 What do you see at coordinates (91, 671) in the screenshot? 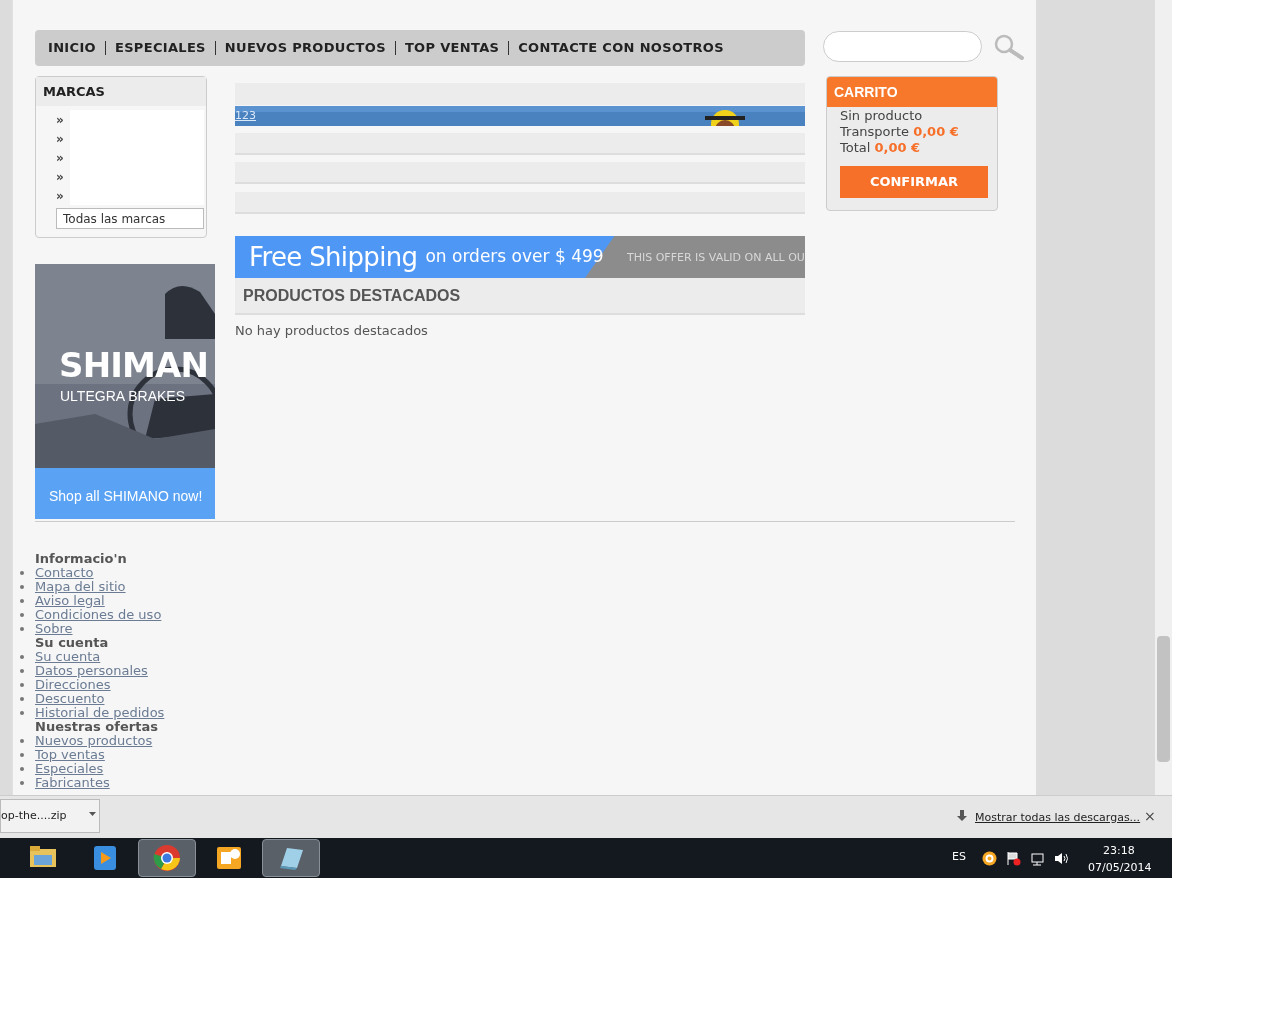
I see `footer-link: Datos personales` at bounding box center [91, 671].